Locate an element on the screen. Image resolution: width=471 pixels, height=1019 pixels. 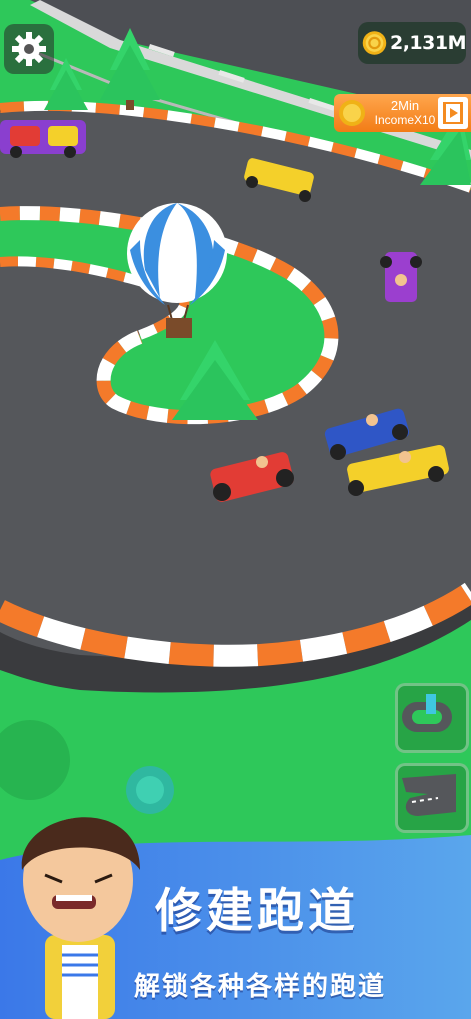
banner-subtitle: 解锁各种各样的跑道 is located at coordinates (260, 987).